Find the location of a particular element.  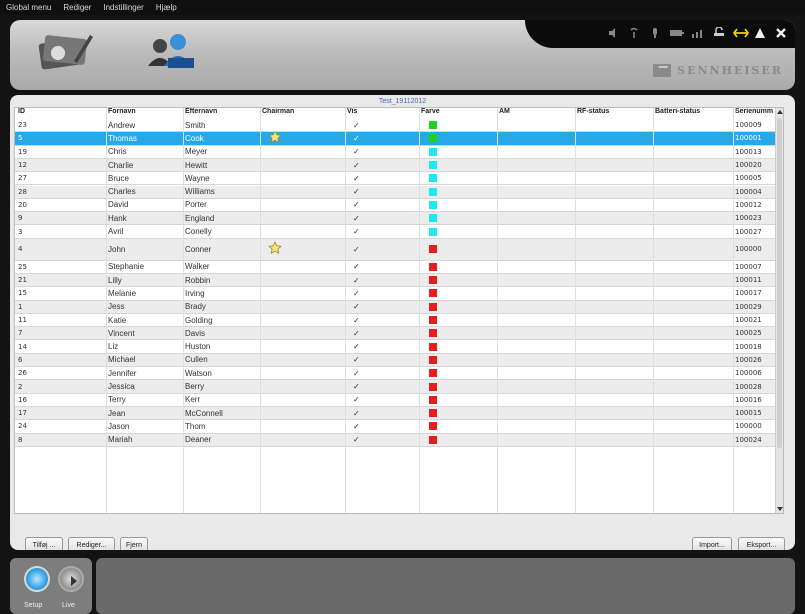

table-row: 20 David Porter ✓ 100012 is located at coordinates (399, 206).